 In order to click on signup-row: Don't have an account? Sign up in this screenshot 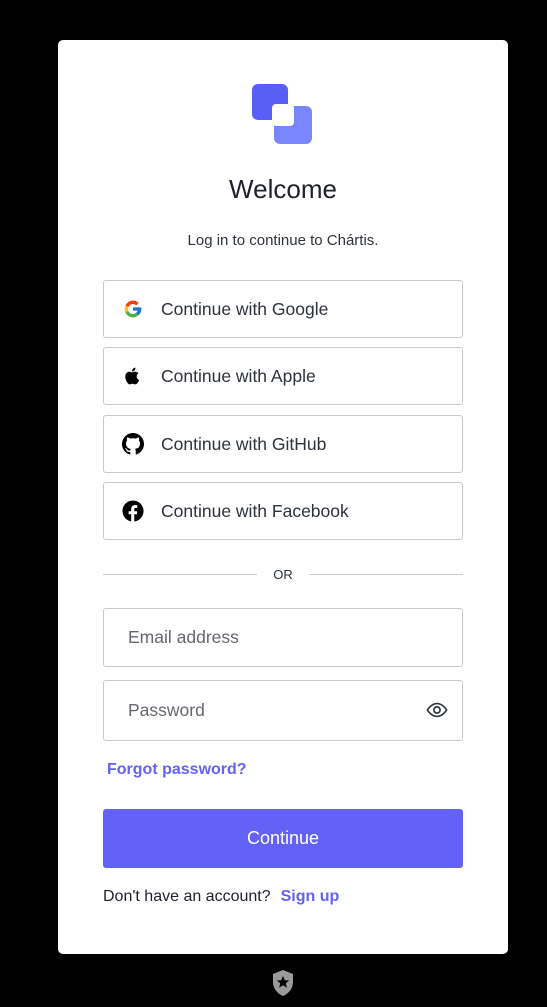, I will do `click(221, 897)`.